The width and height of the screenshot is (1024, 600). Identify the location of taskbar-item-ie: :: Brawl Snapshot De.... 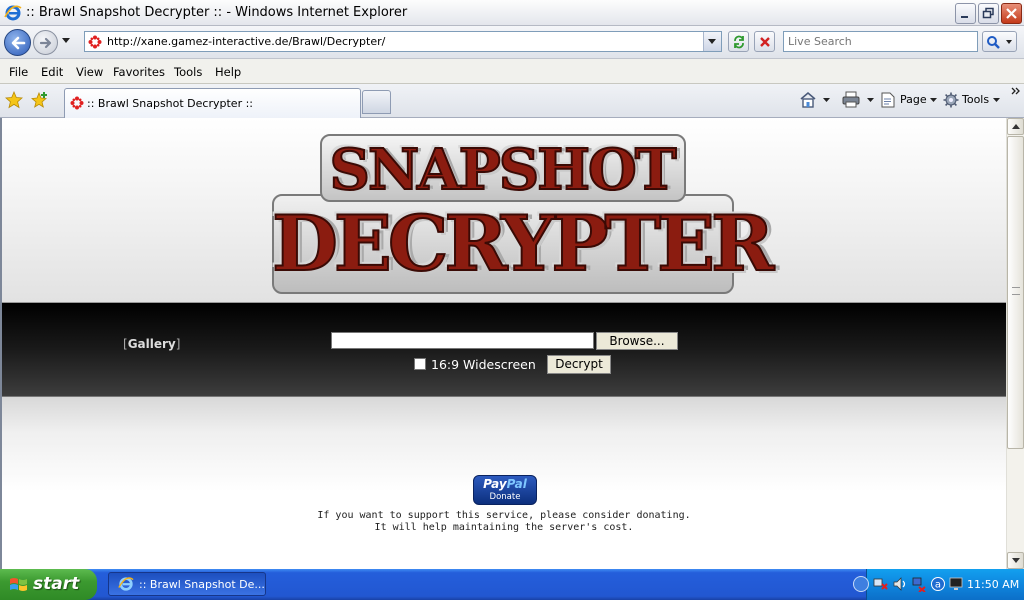
(187, 584).